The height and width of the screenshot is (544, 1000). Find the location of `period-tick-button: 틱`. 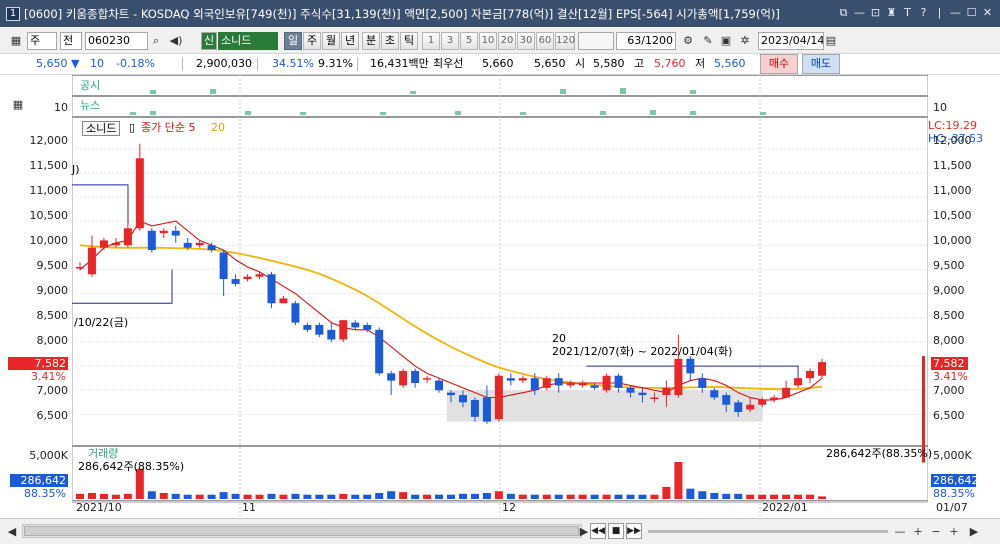

period-tick-button: 틱 is located at coordinates (409, 41).